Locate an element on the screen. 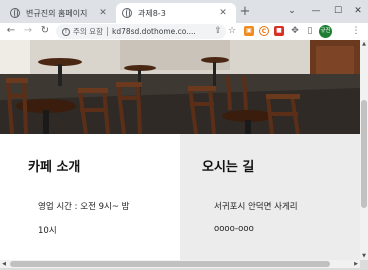 The width and height of the screenshot is (368, 270). tab-assignment: 과제8-3 ✕ is located at coordinates (176, 13).